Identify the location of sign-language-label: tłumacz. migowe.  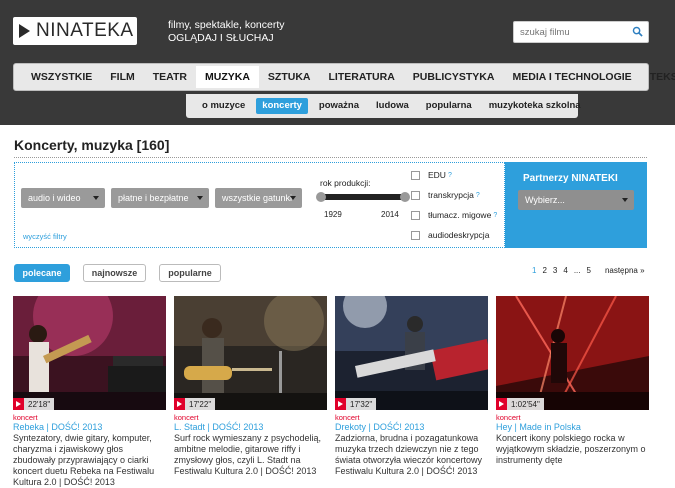
(460, 215).